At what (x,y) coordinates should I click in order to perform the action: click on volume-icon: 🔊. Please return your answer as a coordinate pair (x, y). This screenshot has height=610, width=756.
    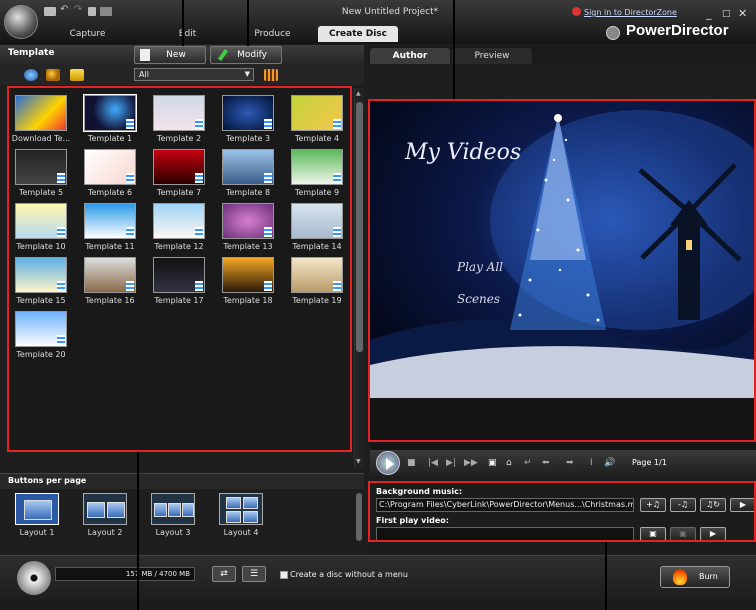
    Looking at the image, I should click on (609, 463).